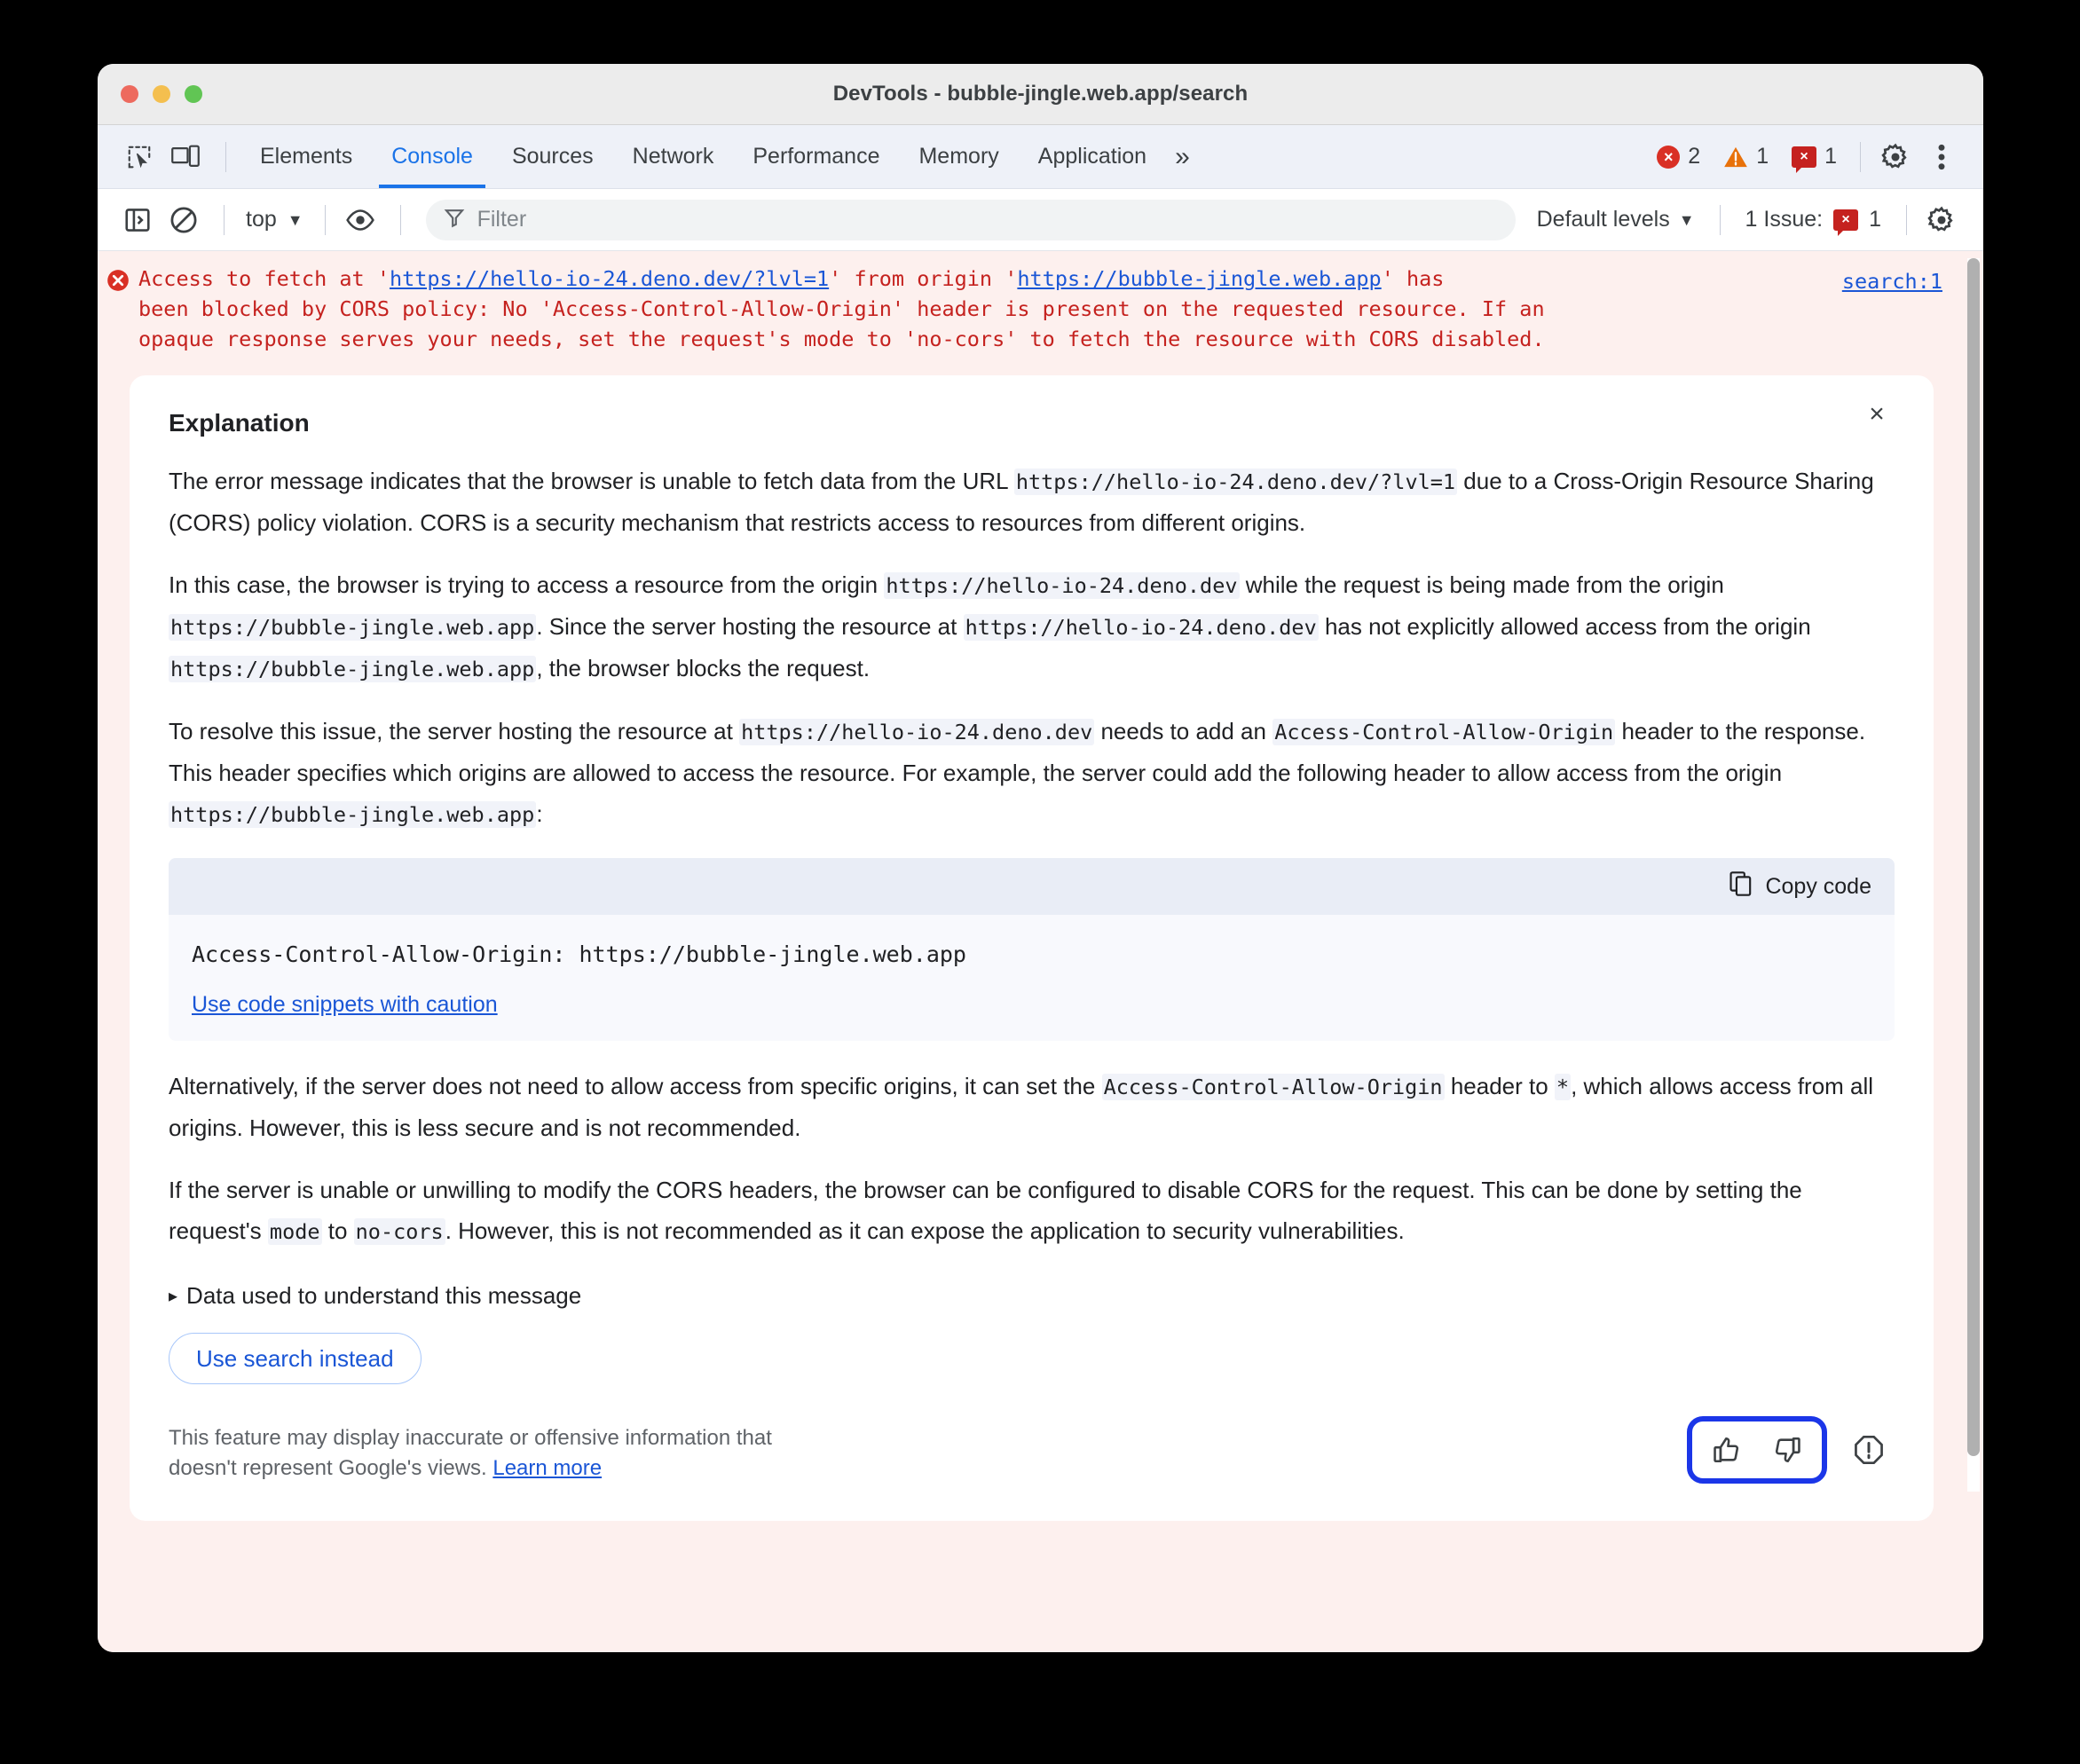 This screenshot has height=1764, width=2080. I want to click on learn-more-link: Learn more, so click(547, 1468).